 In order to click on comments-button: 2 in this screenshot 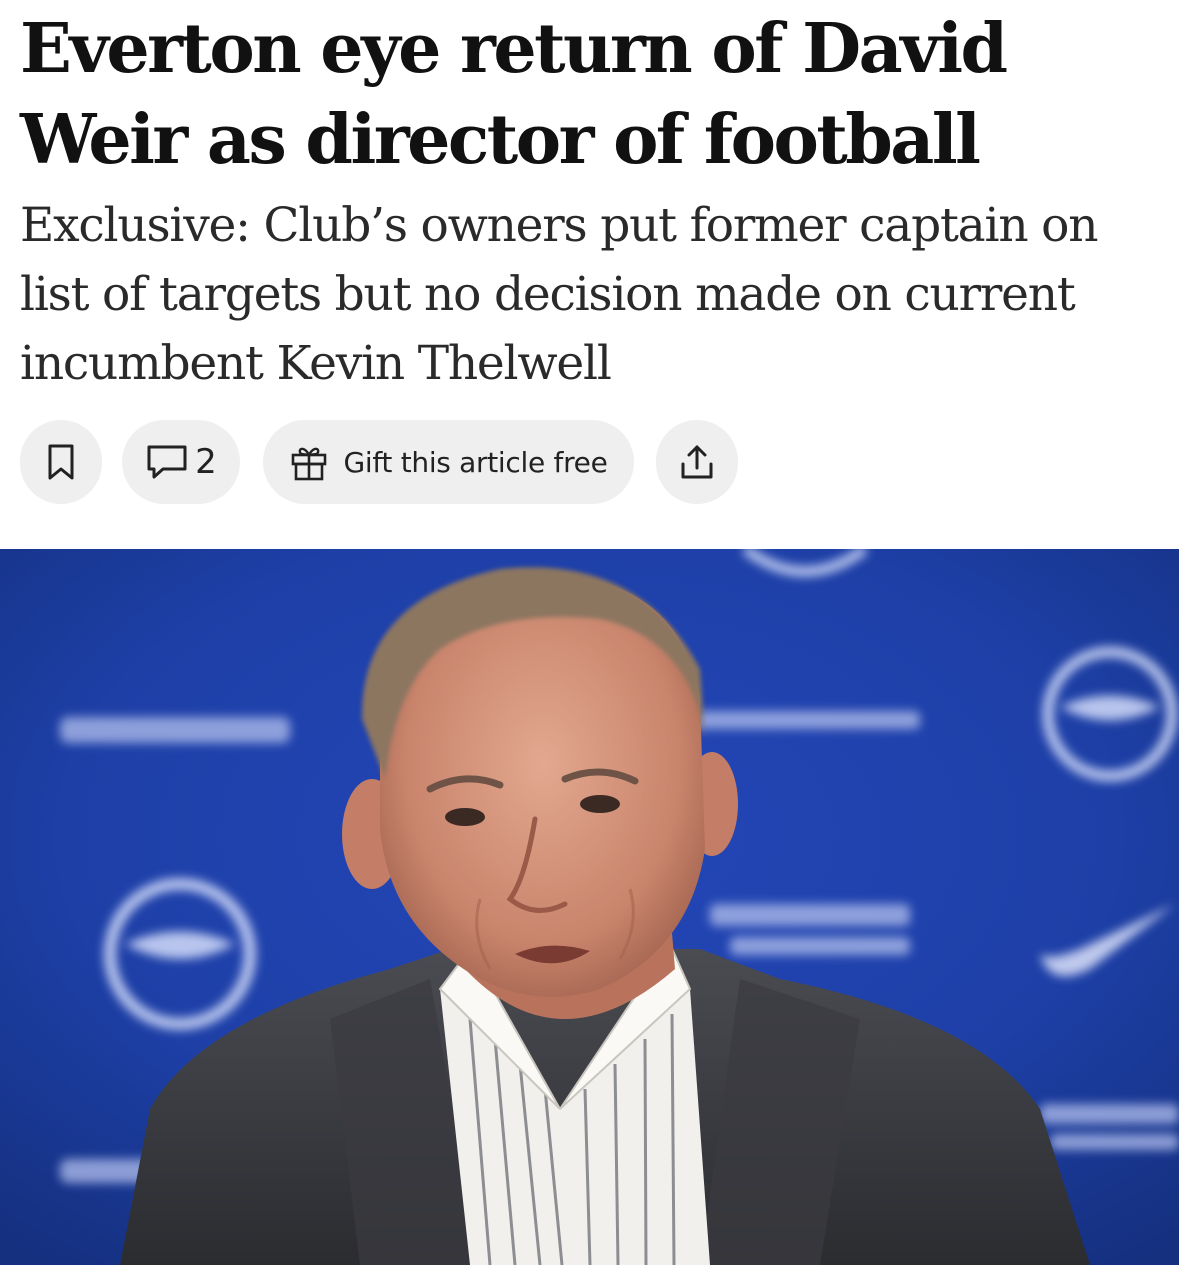, I will do `click(181, 462)`.